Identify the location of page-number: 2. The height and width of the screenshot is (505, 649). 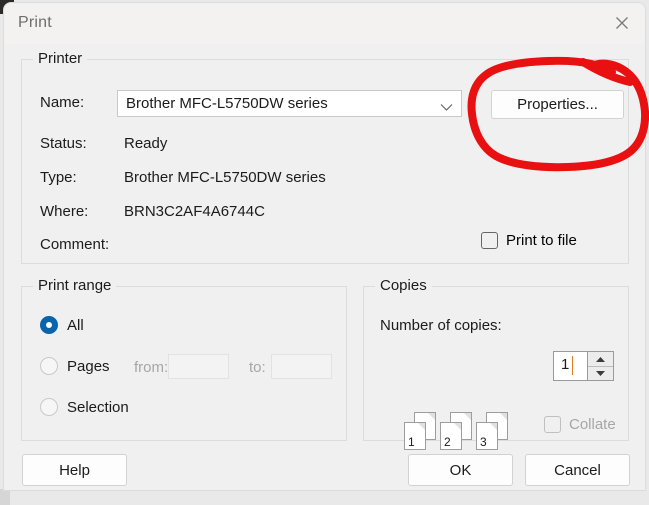
(447, 442).